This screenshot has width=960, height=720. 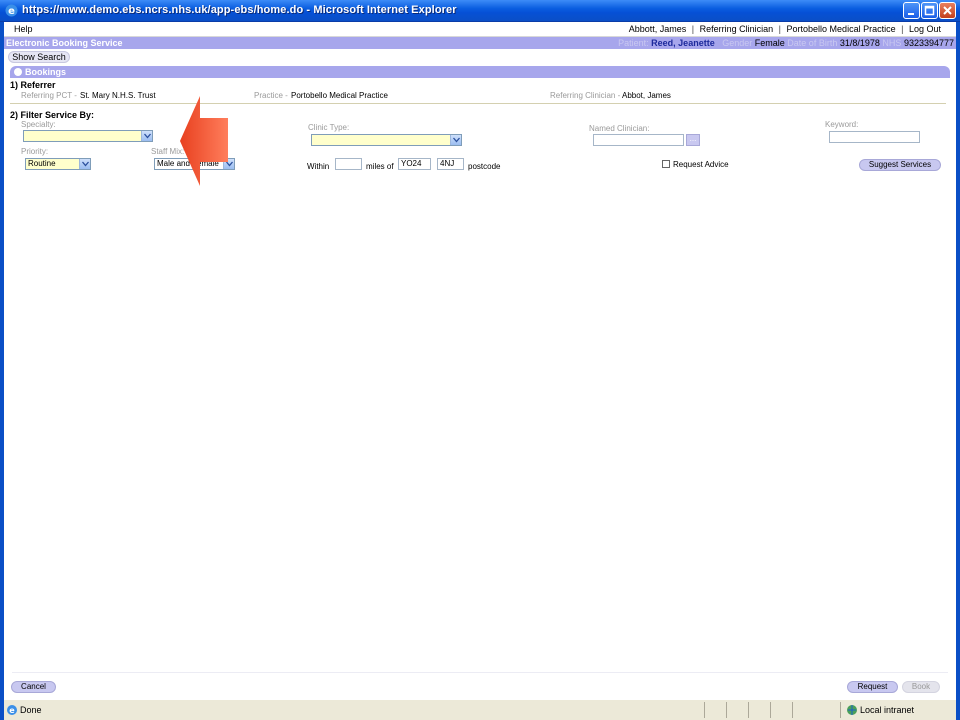 What do you see at coordinates (683, 43) in the screenshot?
I see `patient-name: Reed, Jeanette` at bounding box center [683, 43].